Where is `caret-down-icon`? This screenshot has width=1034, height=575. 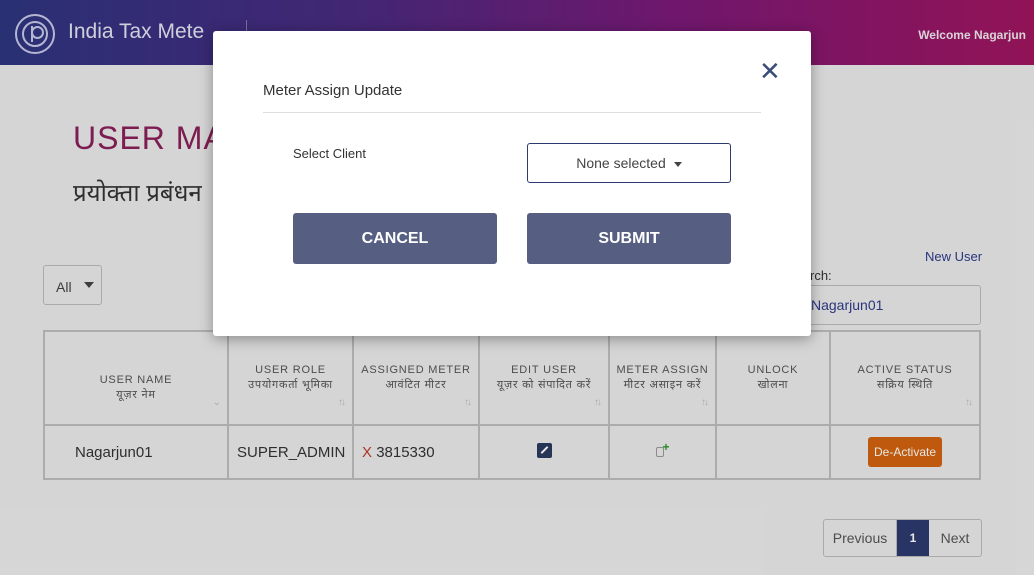
caret-down-icon is located at coordinates (677, 164).